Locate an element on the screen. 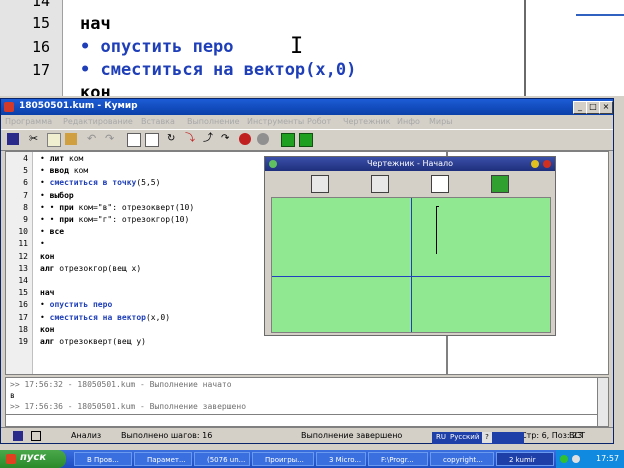 The image size is (624, 468). keyword: сместиться в точку is located at coordinates (93, 183).